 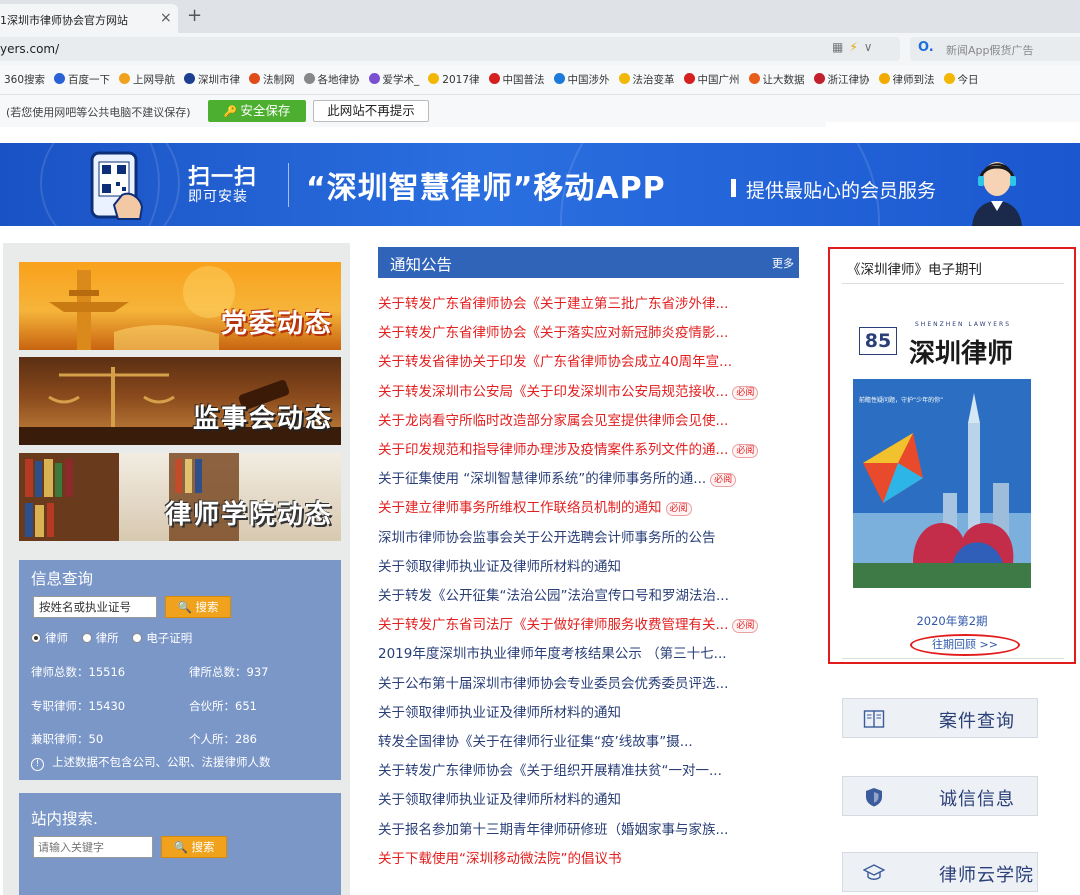 What do you see at coordinates (166, 18) in the screenshot?
I see `close-tab-icon: ×` at bounding box center [166, 18].